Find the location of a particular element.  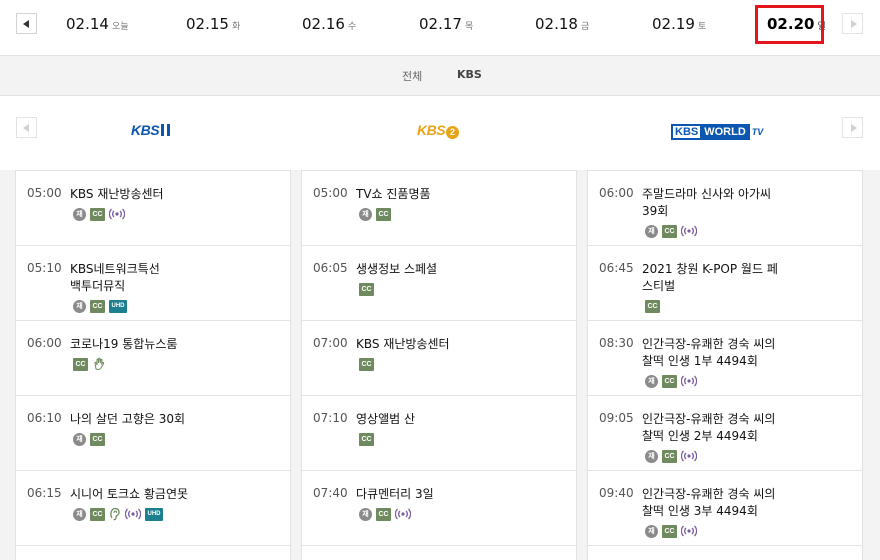

weekday-label: 화 is located at coordinates (236, 27).